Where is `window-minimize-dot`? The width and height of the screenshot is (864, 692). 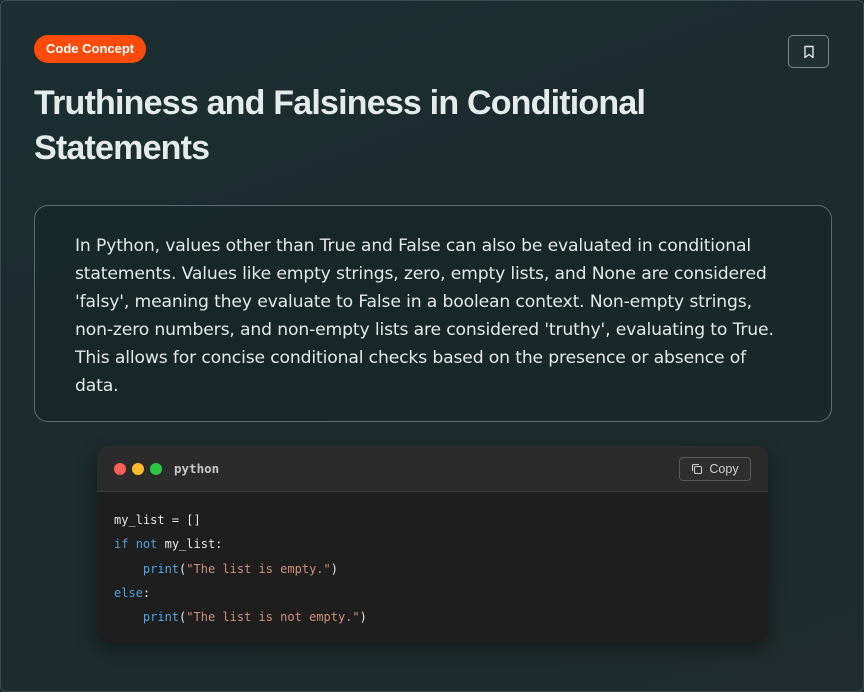 window-minimize-dot is located at coordinates (138, 469).